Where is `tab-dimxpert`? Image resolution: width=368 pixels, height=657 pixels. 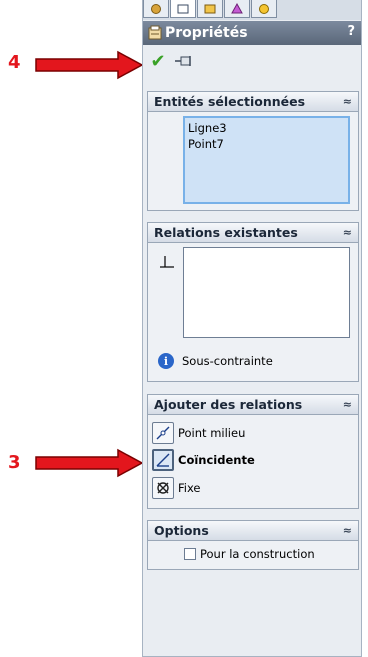 tab-dimxpert is located at coordinates (237, 9).